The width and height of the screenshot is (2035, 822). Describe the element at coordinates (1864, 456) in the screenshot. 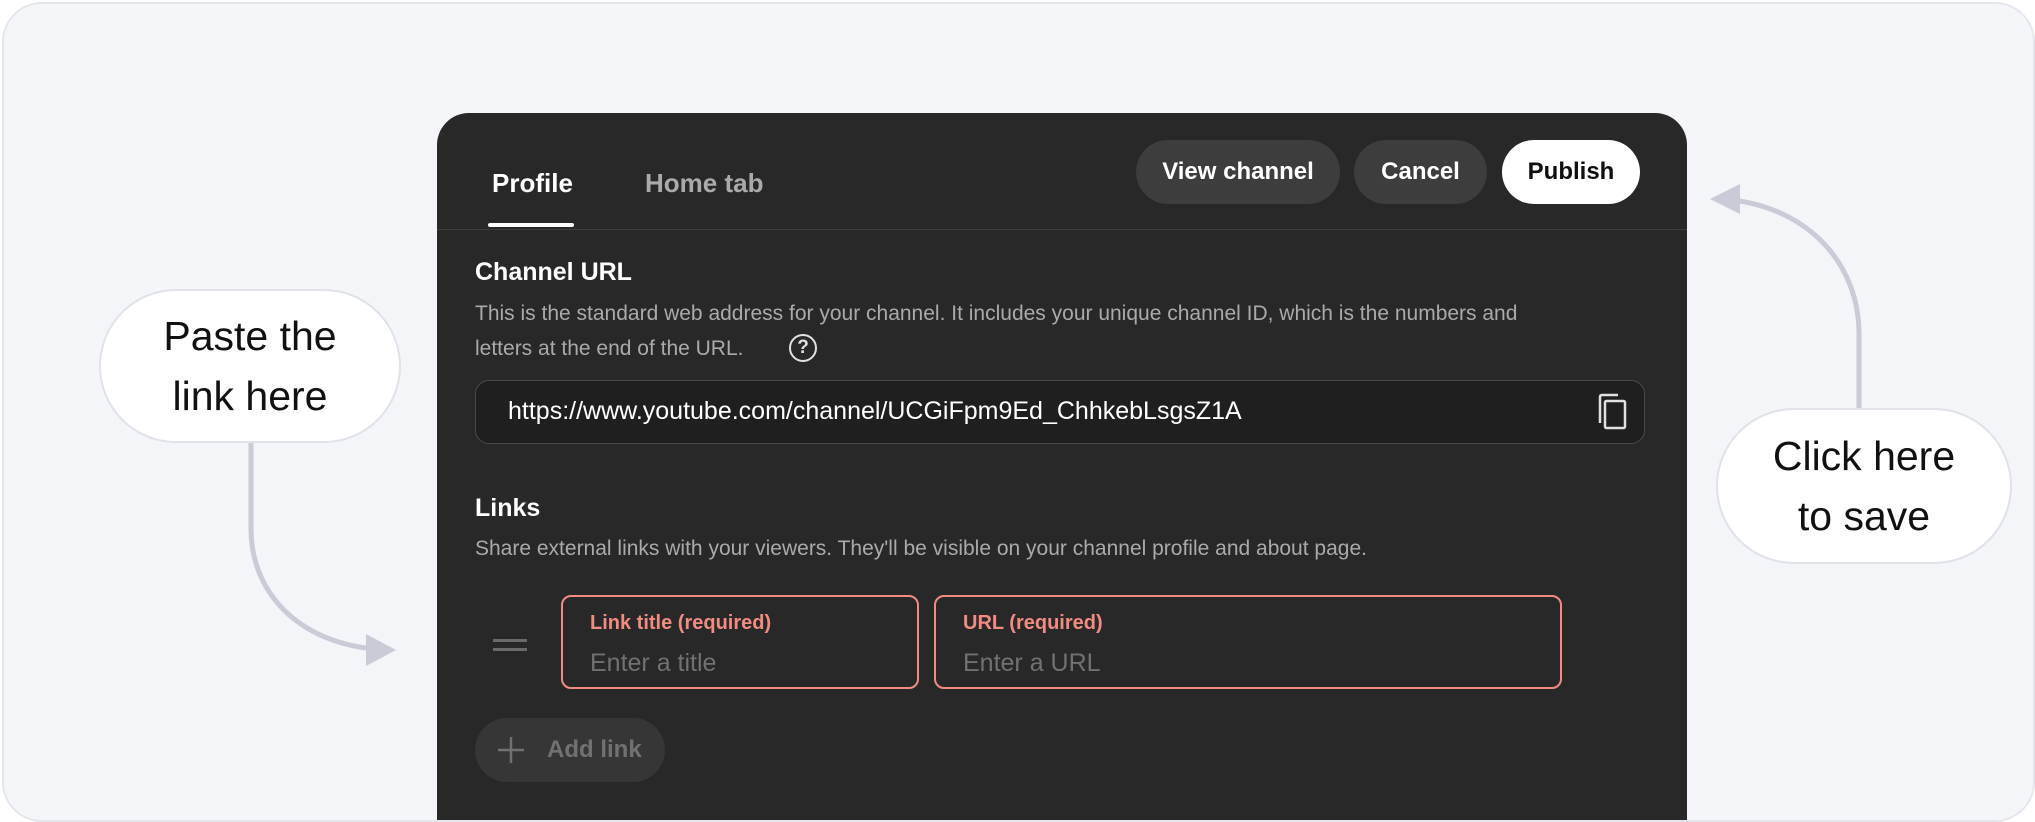

I see `callout-right-line1: Click here` at that location.